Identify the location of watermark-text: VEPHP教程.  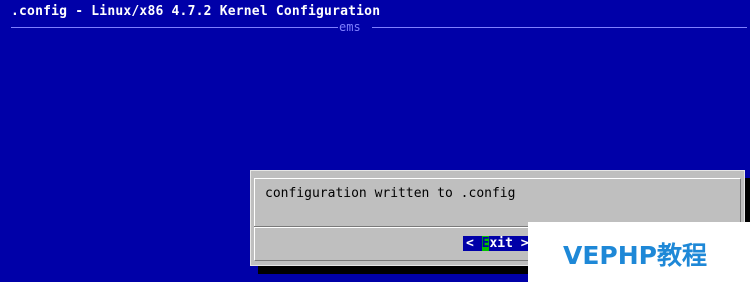
(635, 255).